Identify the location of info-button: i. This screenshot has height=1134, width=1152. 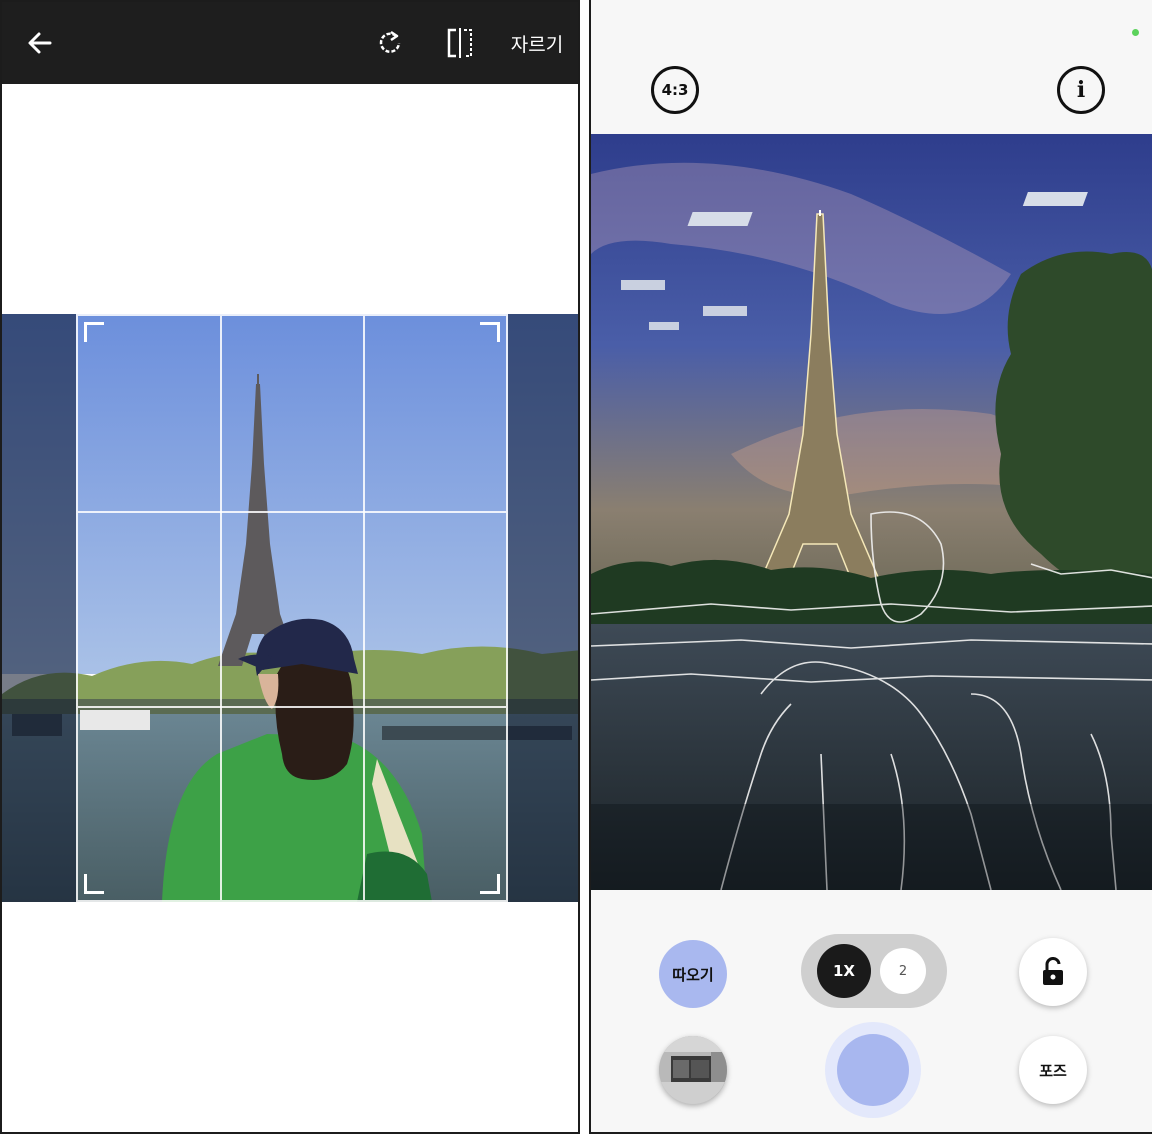
(1081, 90).